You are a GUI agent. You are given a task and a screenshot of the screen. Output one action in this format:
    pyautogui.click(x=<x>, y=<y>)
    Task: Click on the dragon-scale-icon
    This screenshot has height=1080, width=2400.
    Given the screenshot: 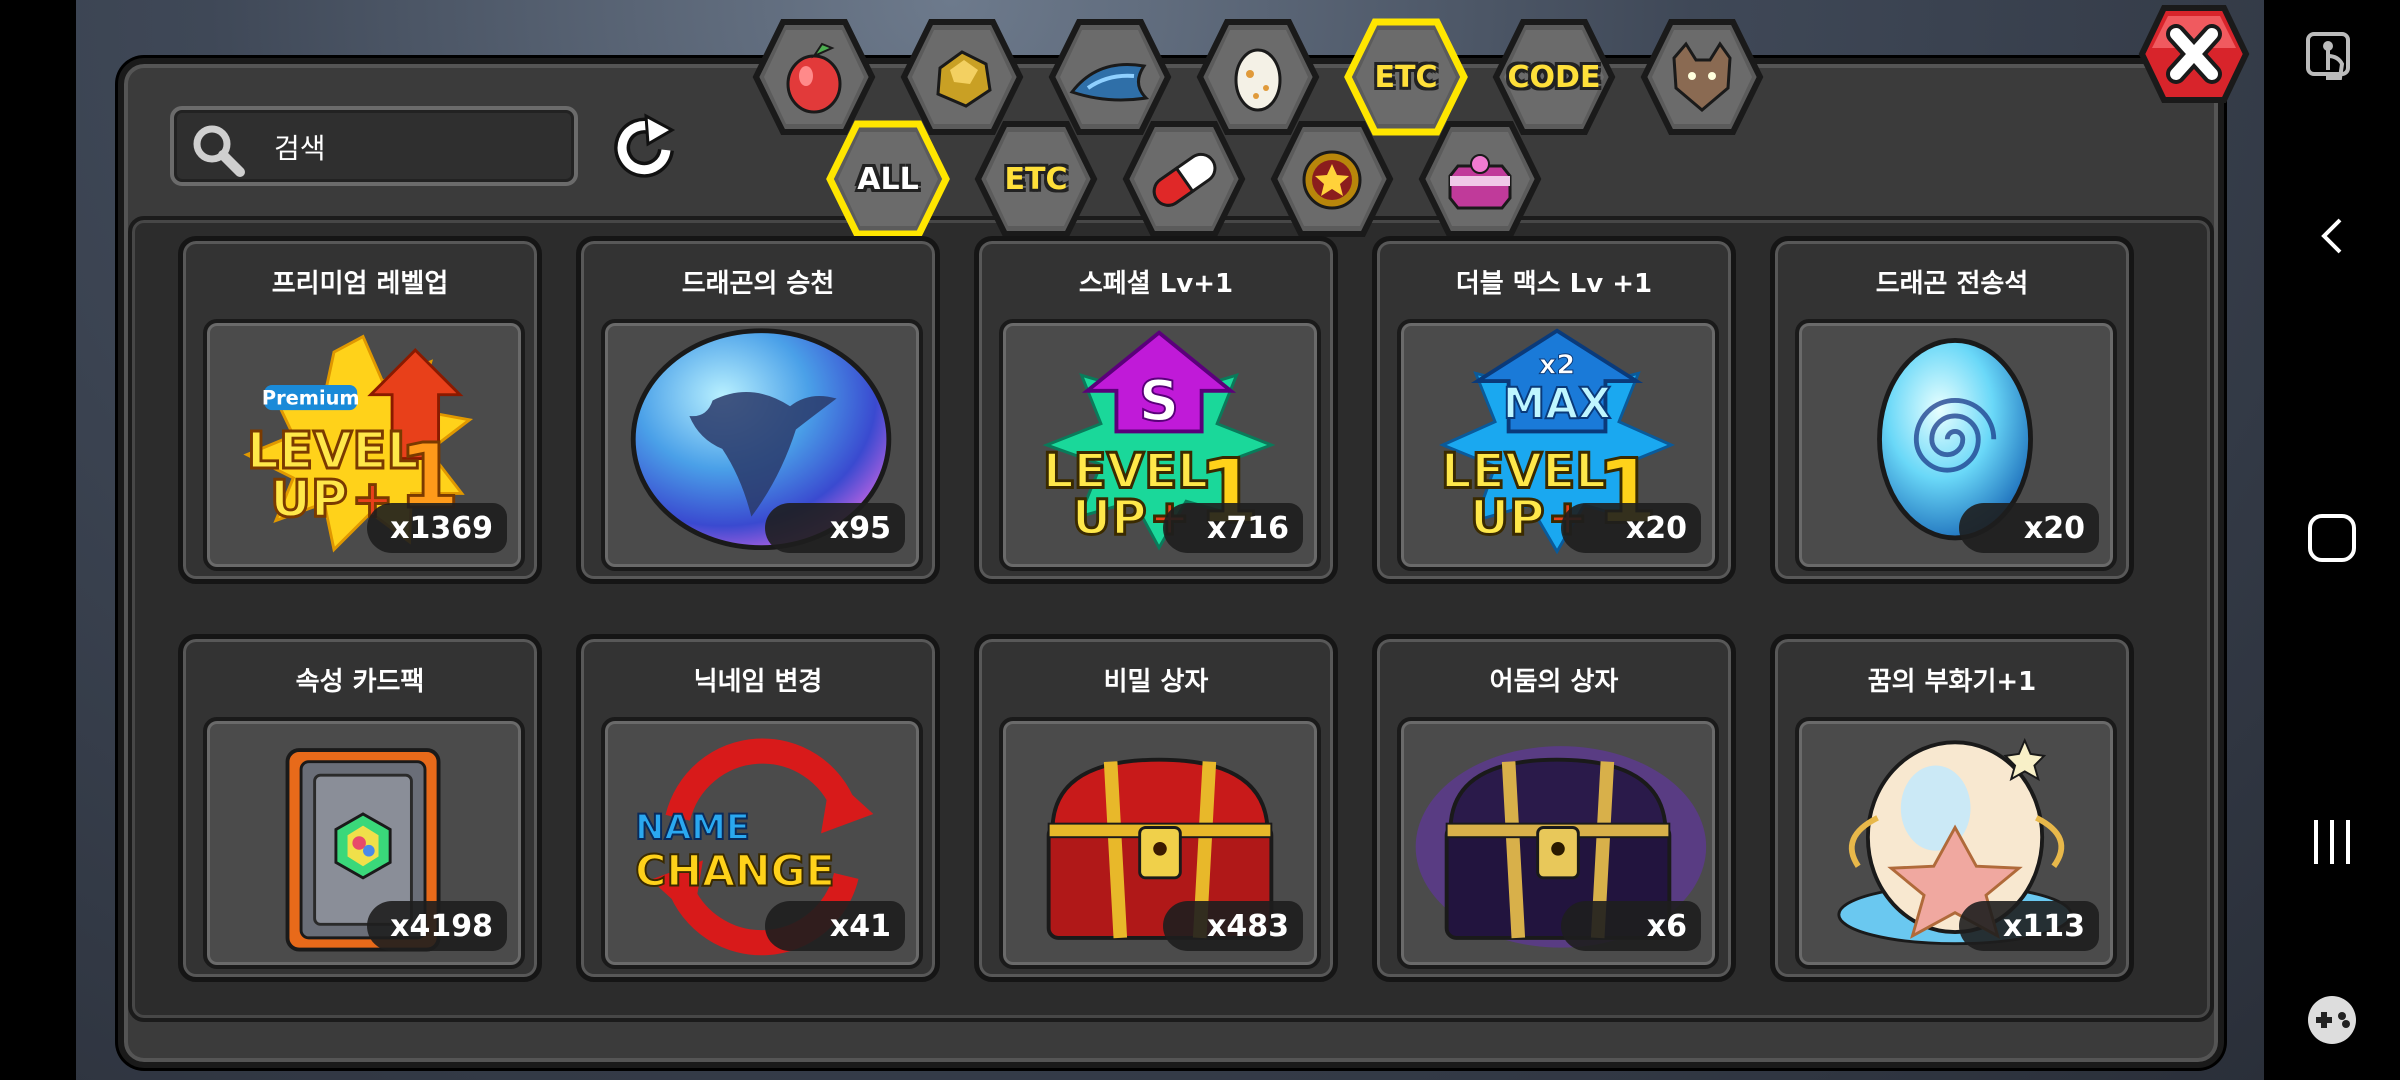 What is the action you would take?
    pyautogui.click(x=1109, y=82)
    